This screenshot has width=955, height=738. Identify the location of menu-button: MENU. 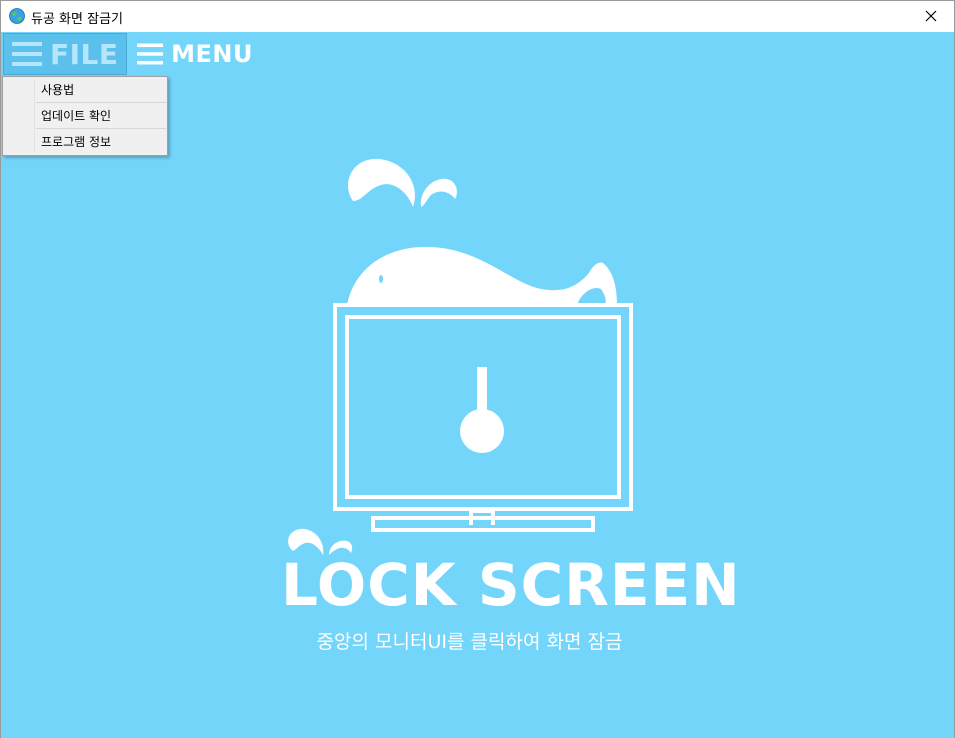
(194, 54).